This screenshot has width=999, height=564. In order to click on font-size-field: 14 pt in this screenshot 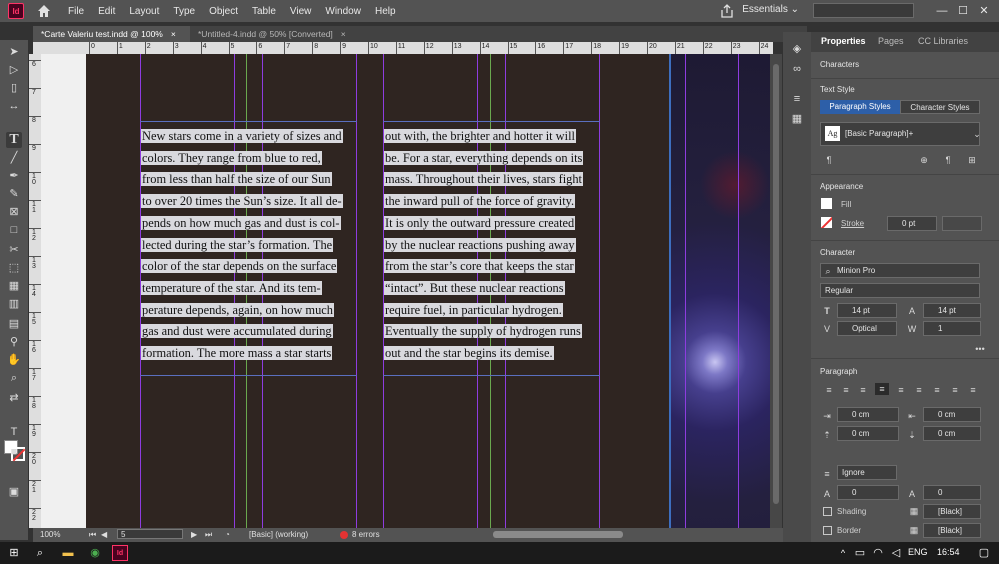, I will do `click(867, 310)`.